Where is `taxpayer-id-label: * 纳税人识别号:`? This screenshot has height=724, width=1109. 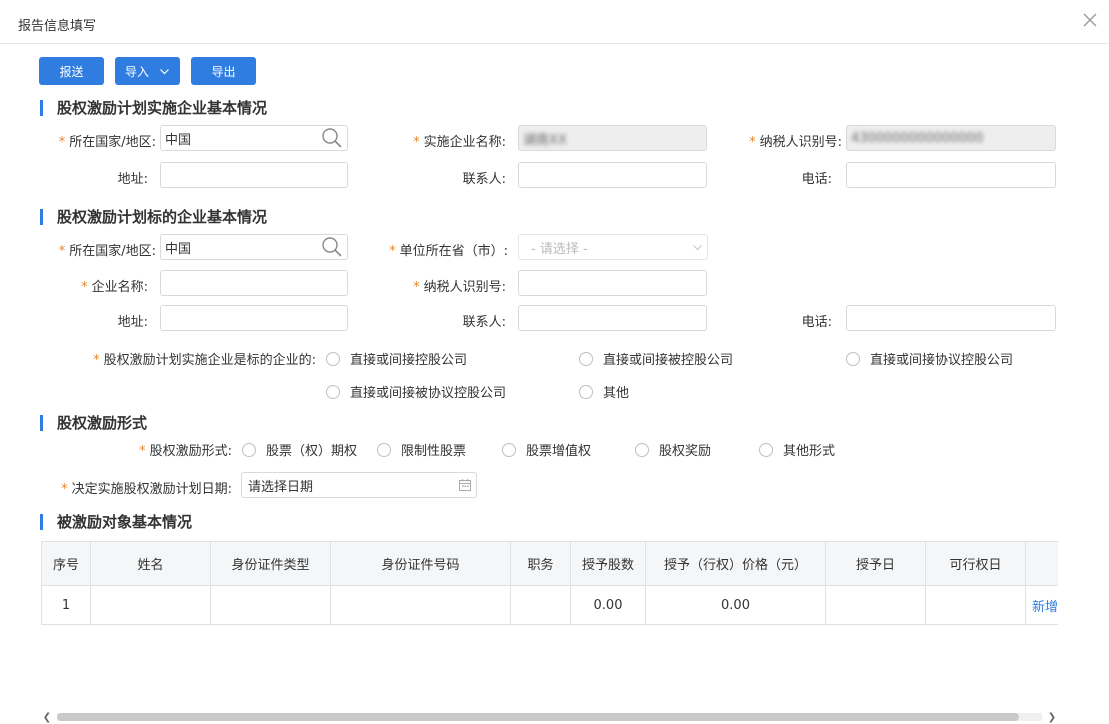 taxpayer-id-label: * 纳税人识别号: is located at coordinates (795, 142).